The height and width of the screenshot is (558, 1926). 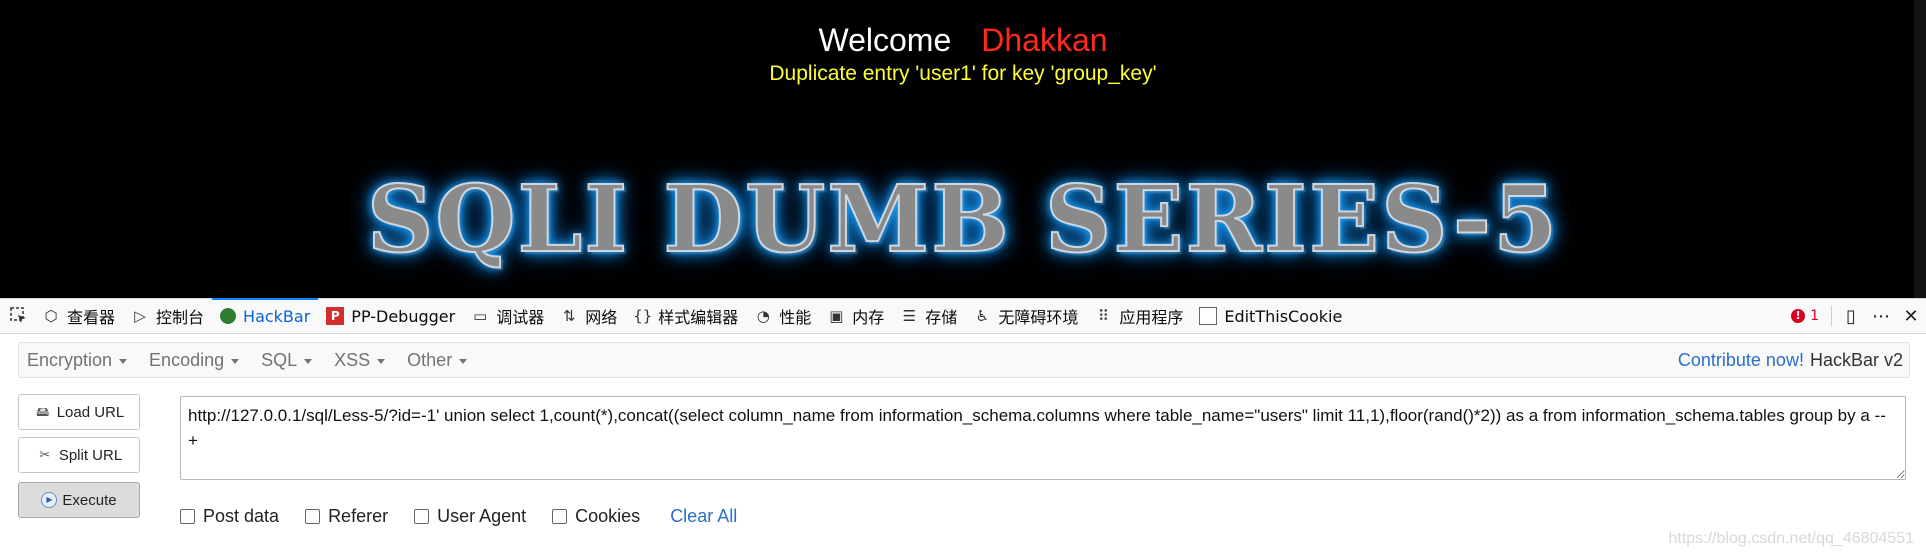 I want to click on tab-debugger: ▭ 调试器, so click(x=507, y=316).